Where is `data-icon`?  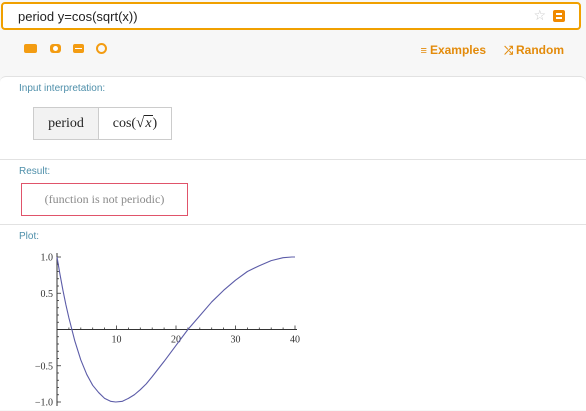
data-icon is located at coordinates (78, 48).